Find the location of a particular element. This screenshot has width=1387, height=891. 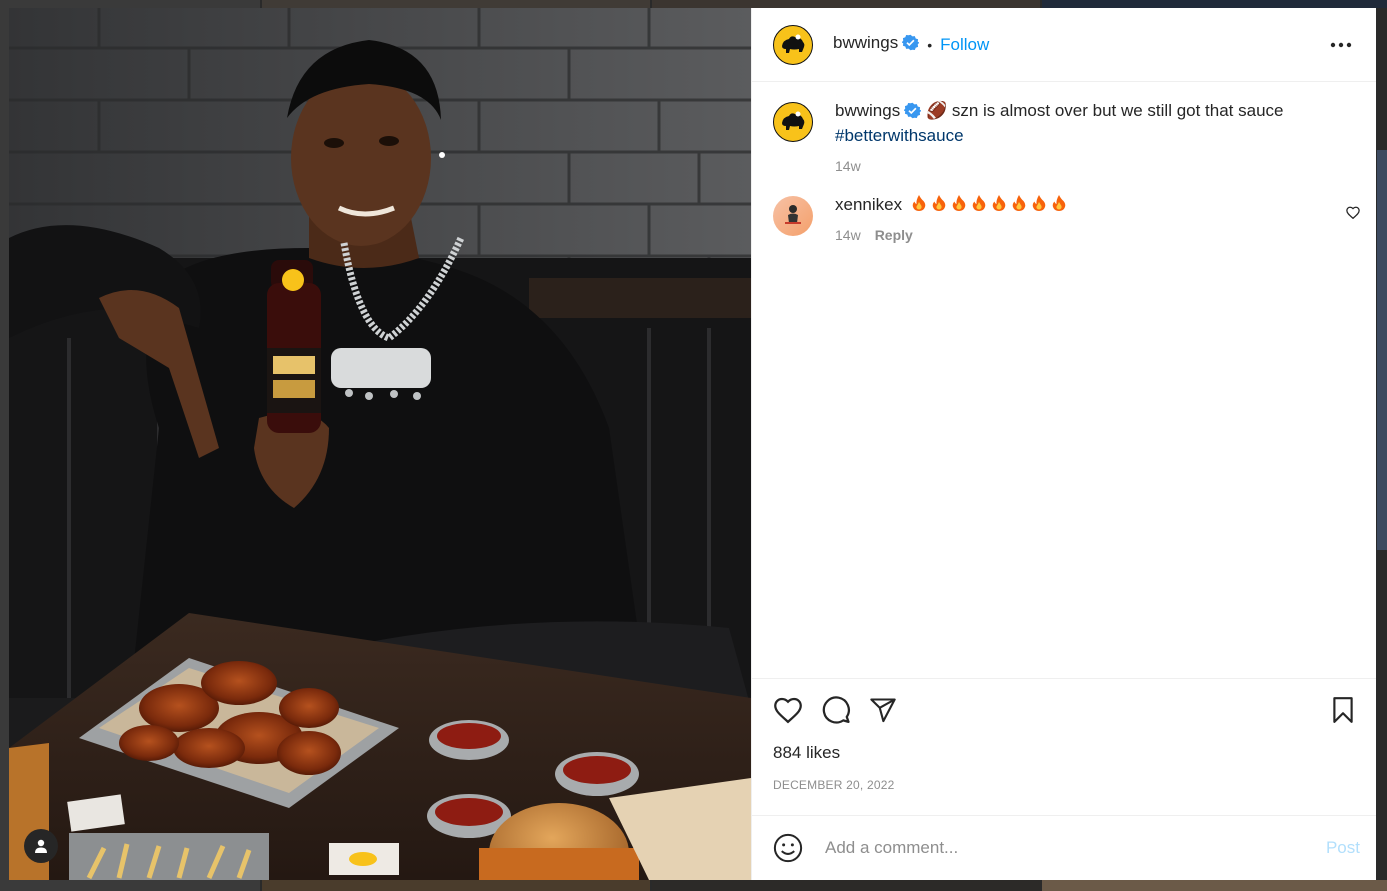

likes-count: 884 likes is located at coordinates (1066, 753).